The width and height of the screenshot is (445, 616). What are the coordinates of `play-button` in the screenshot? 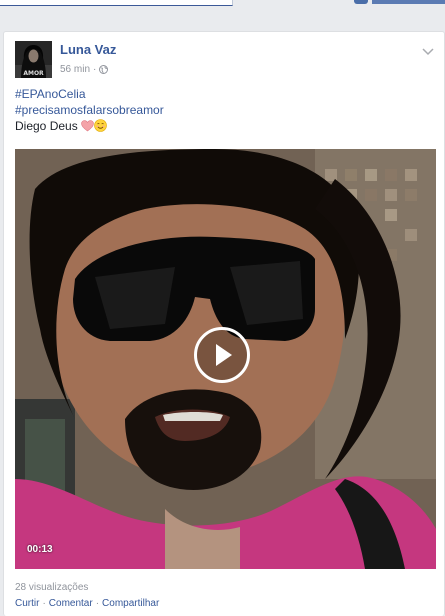 It's located at (222, 355).